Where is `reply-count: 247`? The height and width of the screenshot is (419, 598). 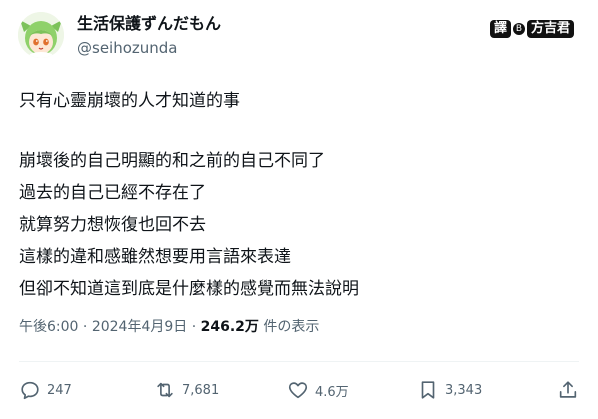 reply-count: 247 is located at coordinates (59, 390).